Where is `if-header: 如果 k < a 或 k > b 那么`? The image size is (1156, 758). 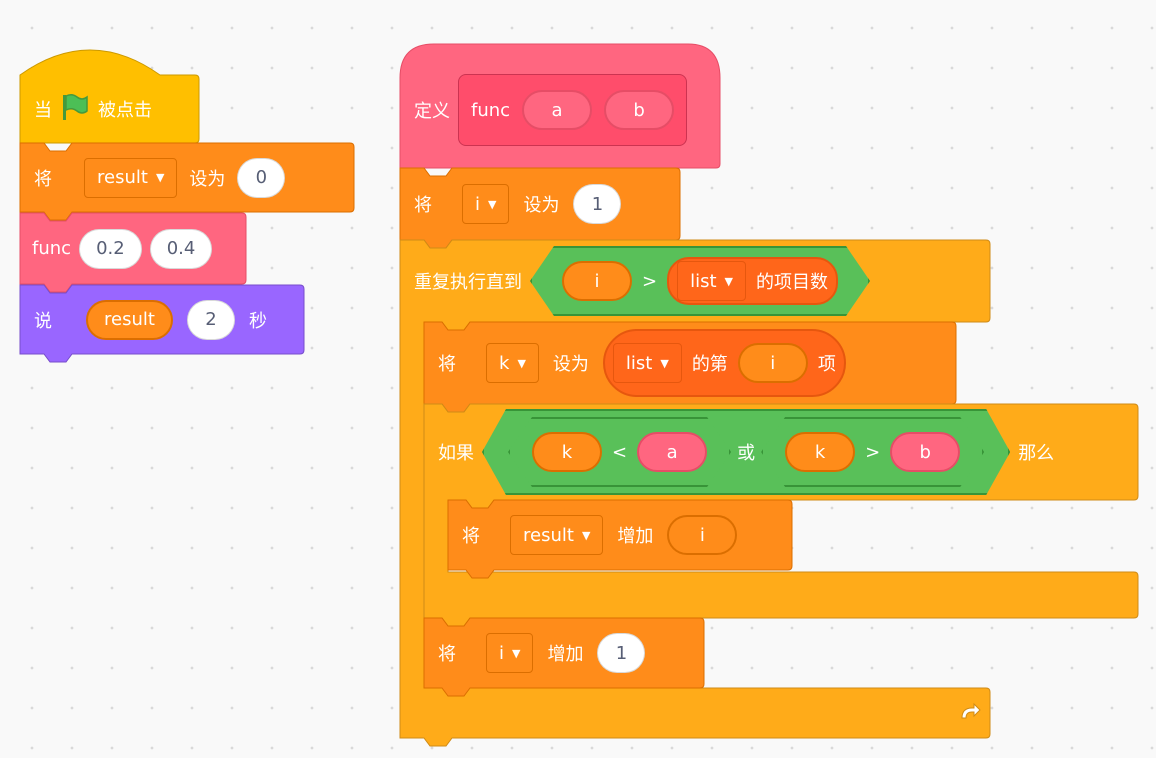 if-header: 如果 k < a 或 k > b 那么 is located at coordinates (781, 452).